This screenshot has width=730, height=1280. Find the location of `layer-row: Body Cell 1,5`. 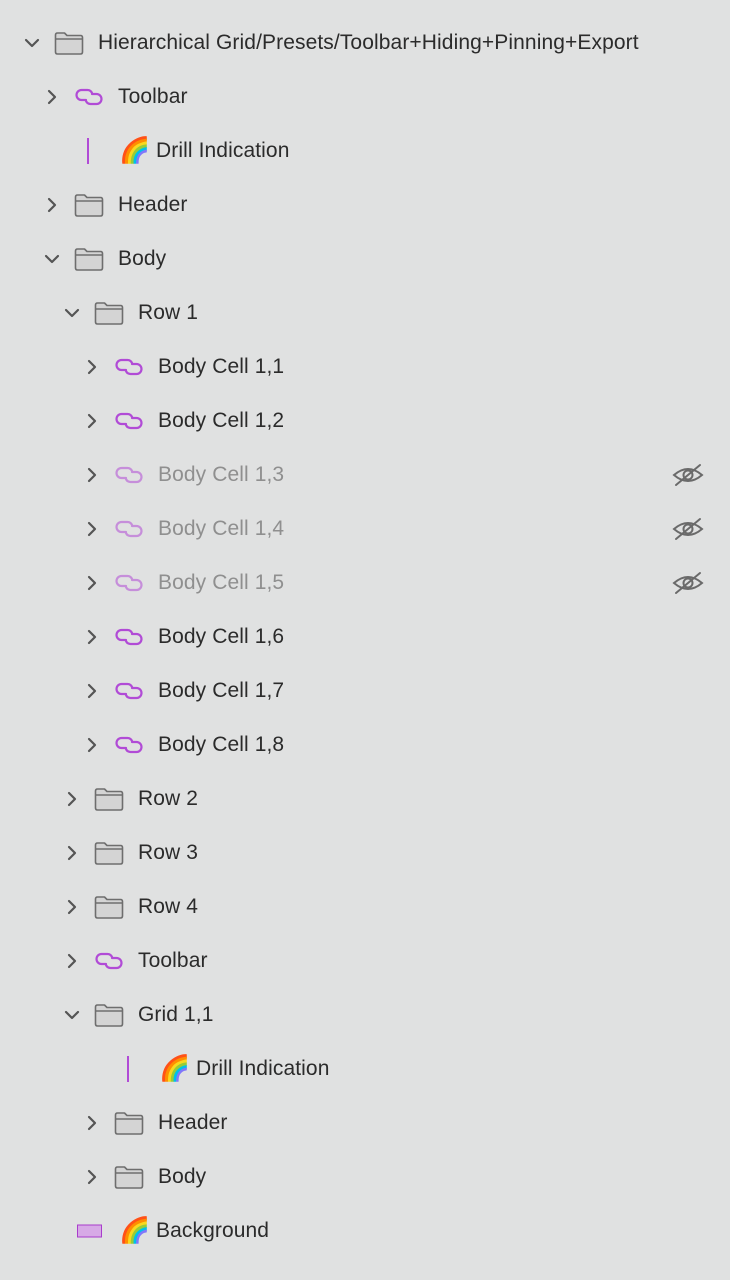

layer-row: Body Cell 1,5 is located at coordinates (365, 583).